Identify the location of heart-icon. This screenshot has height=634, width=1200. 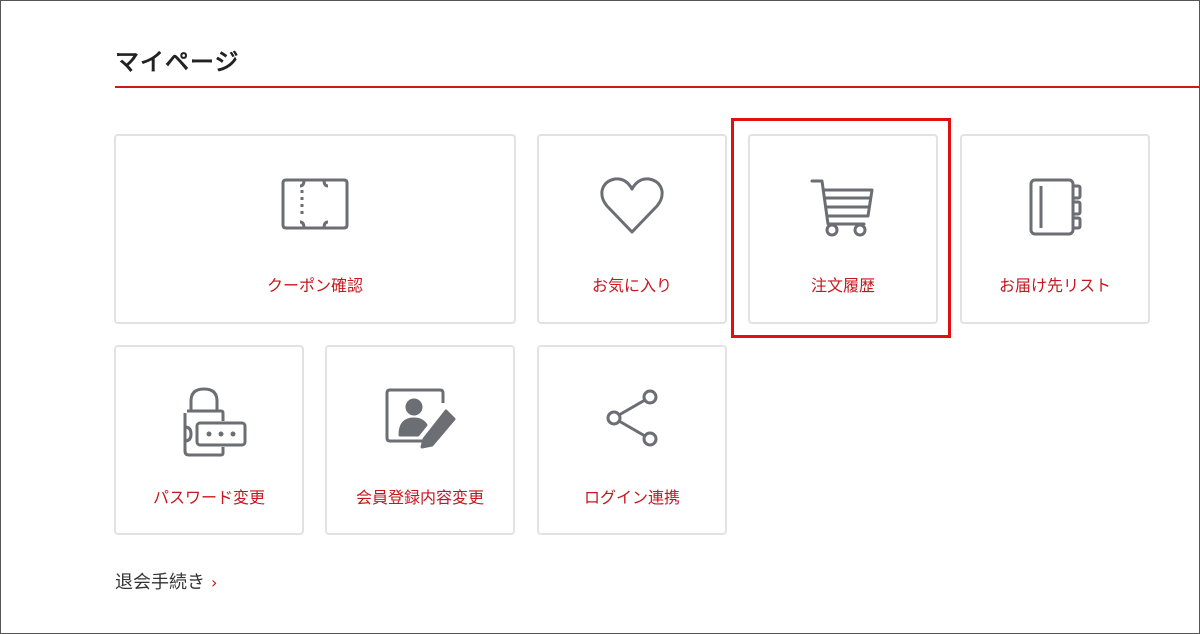
(632, 208).